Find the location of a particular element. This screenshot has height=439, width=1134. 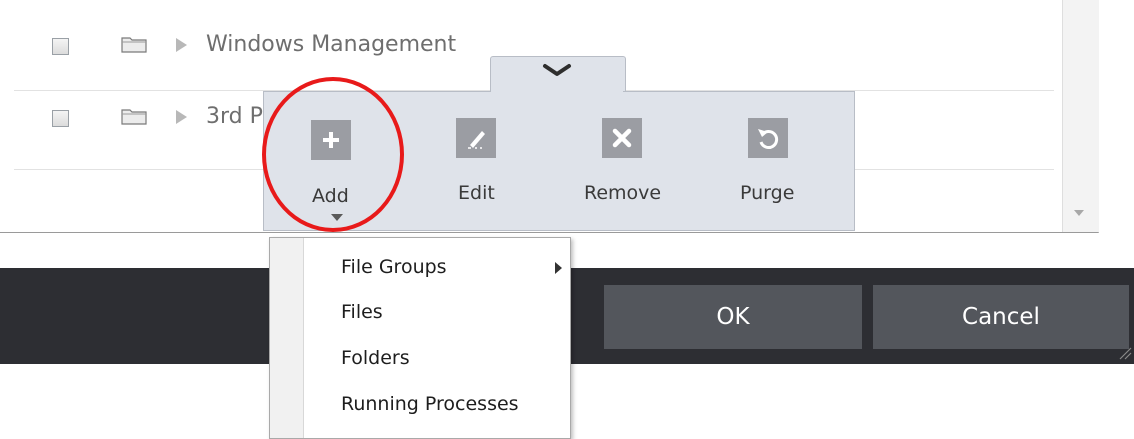

resize-grip-icon is located at coordinates (1125, 353).